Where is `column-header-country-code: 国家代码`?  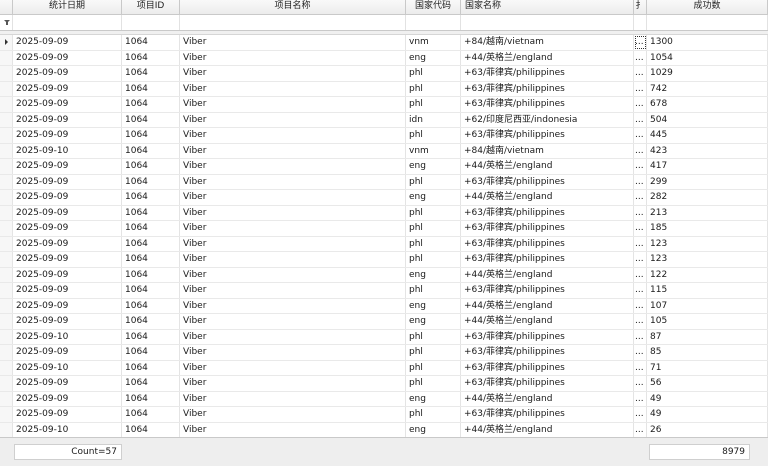
column-header-country-code: 国家代码 is located at coordinates (433, 7).